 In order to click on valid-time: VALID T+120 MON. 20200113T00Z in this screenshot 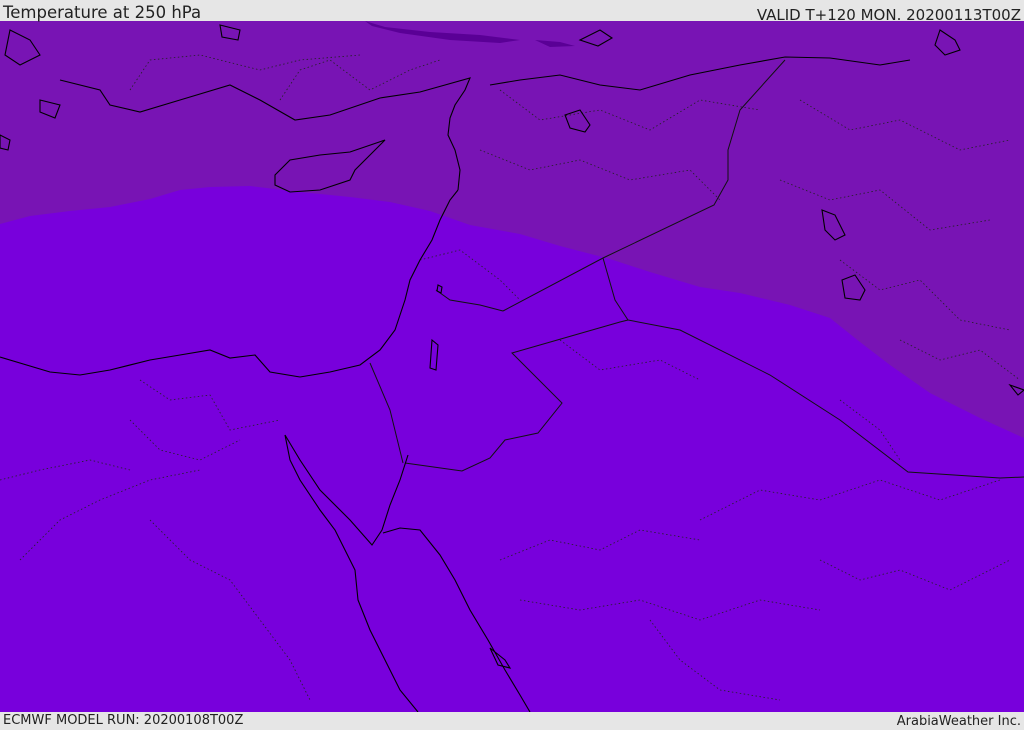, I will do `click(888, 15)`.